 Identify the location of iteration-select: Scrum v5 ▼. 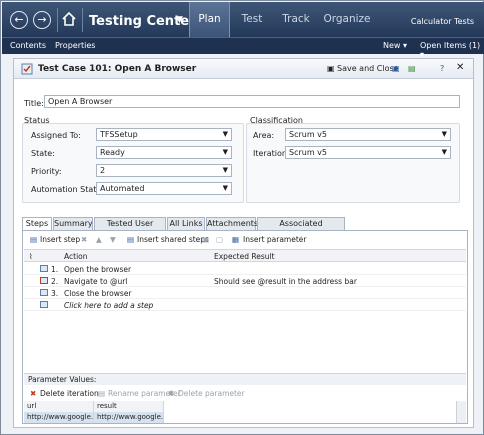
(368, 152).